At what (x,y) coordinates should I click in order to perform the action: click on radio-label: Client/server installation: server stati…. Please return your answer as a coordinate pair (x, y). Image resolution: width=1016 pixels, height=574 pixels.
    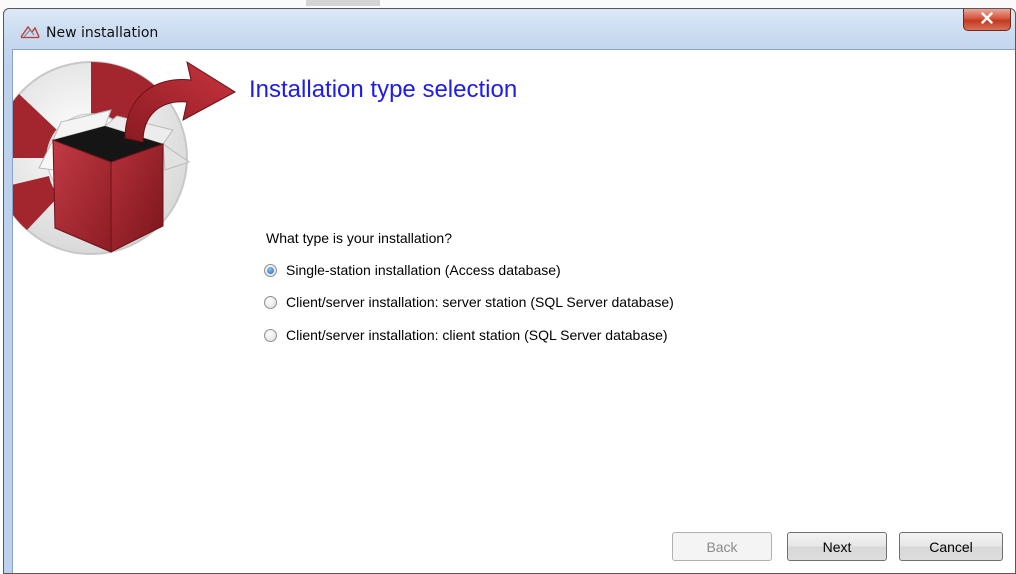
    Looking at the image, I should click on (480, 302).